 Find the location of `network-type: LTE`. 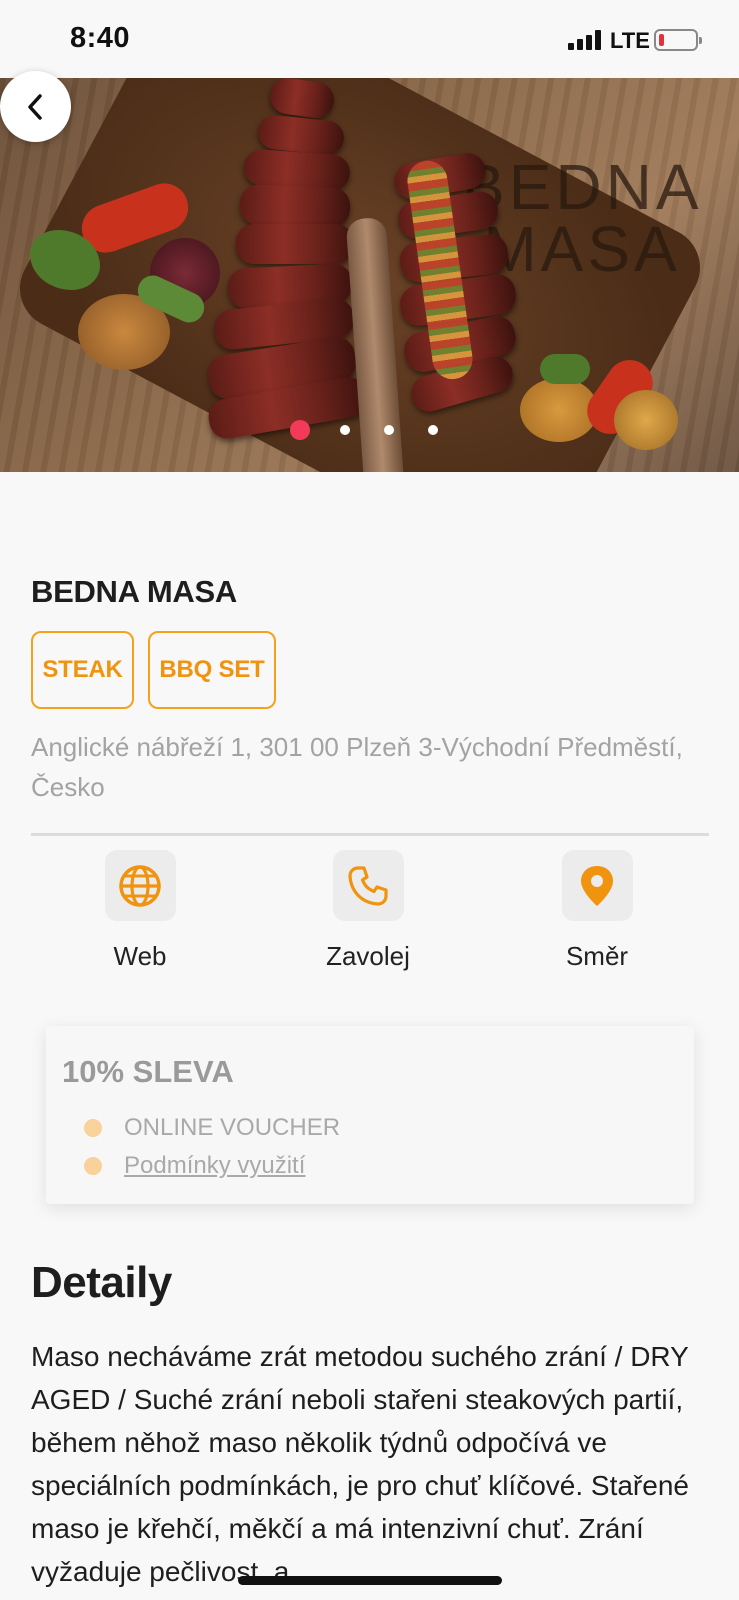

network-type: LTE is located at coordinates (630, 40).